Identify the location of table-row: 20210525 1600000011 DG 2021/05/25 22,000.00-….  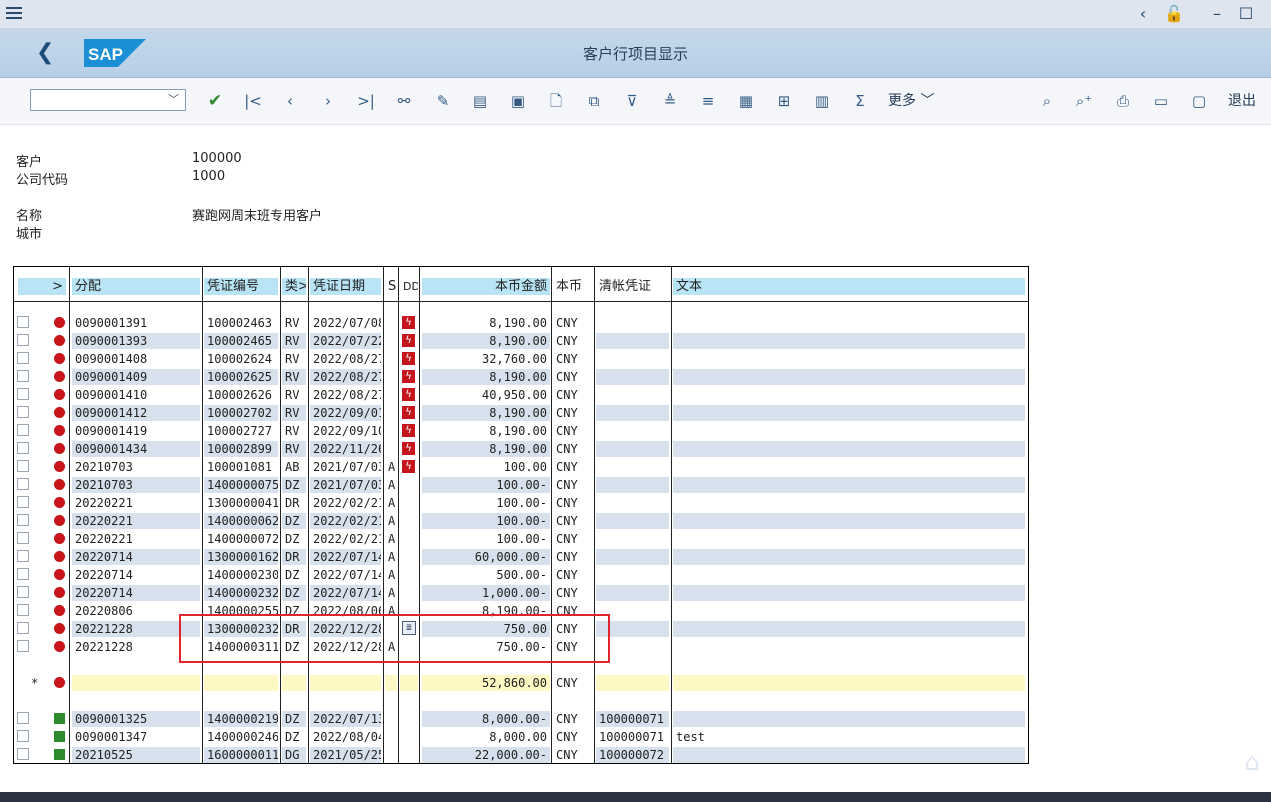
(521, 754).